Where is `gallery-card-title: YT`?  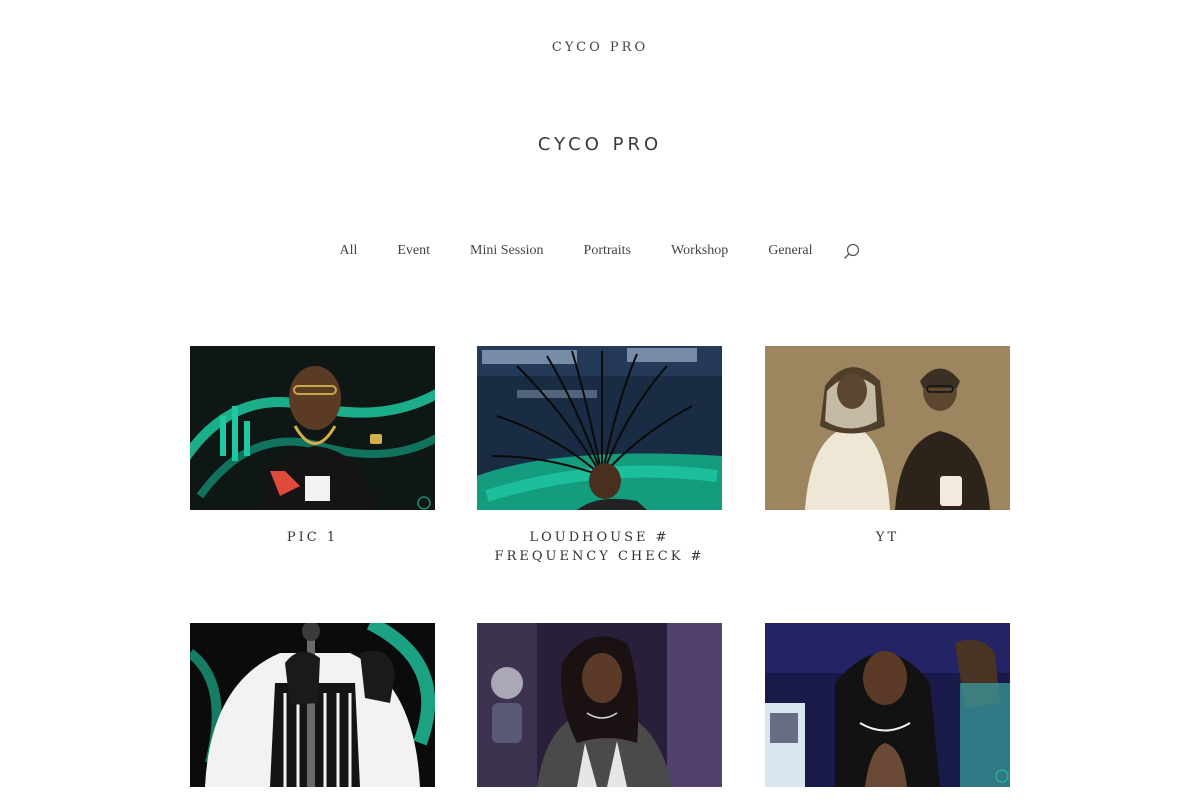 gallery-card-title: YT is located at coordinates (887, 537).